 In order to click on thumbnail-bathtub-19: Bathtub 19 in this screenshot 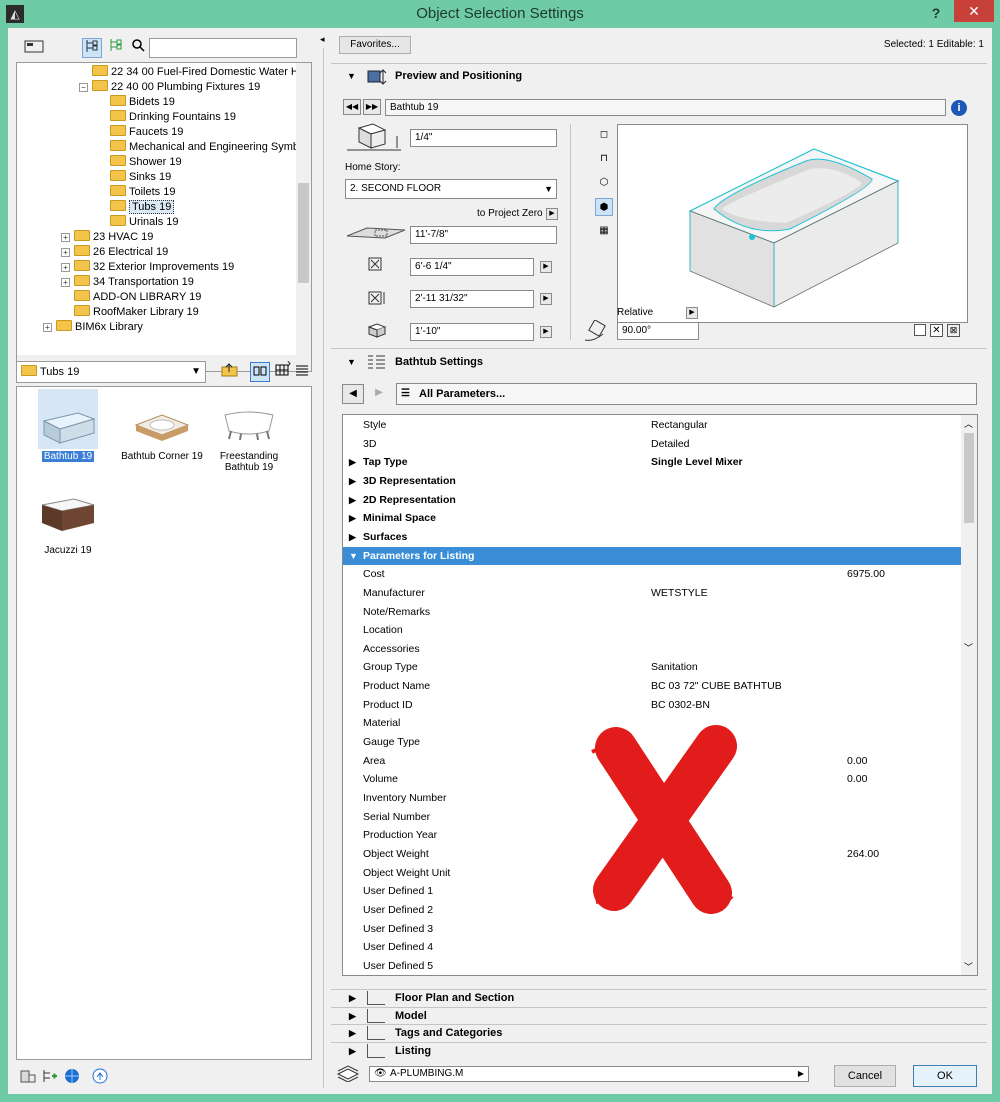, I will do `click(68, 425)`.